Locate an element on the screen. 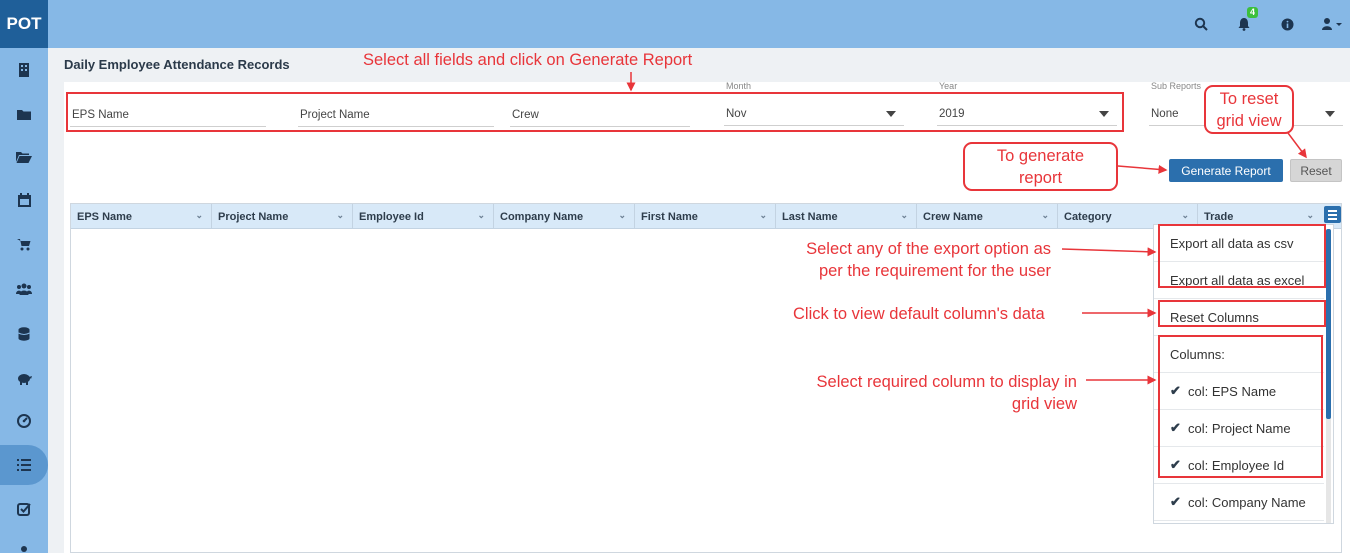 This screenshot has width=1350, height=553. top-bar: POT 4 is located at coordinates (675, 24).